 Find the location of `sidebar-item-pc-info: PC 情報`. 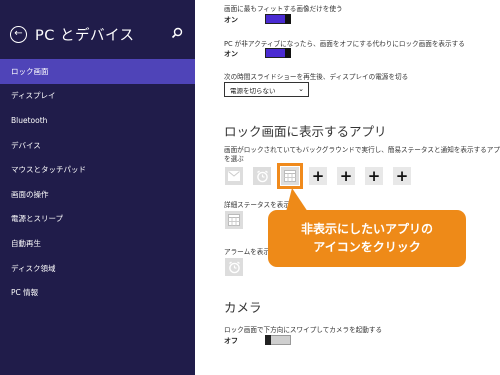

sidebar-item-pc-info: PC 情報 is located at coordinates (97, 292).